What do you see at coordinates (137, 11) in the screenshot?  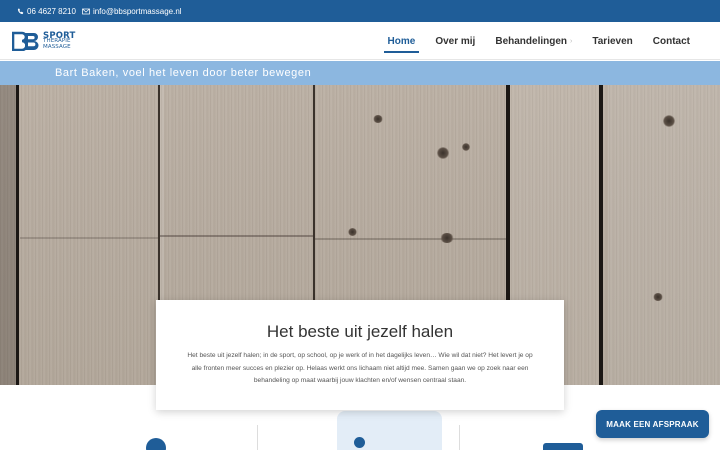 I see `email-address: info@bbsportmassage.nl` at bounding box center [137, 11].